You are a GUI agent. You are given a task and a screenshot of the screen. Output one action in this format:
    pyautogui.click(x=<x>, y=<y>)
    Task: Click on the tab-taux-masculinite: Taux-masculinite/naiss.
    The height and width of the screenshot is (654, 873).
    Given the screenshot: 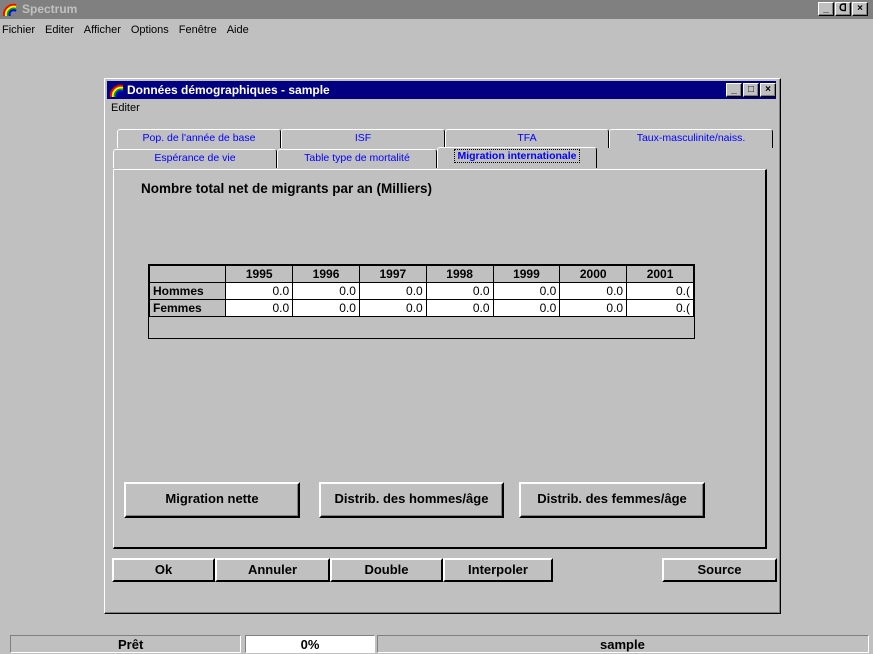 What is the action you would take?
    pyautogui.click(x=691, y=138)
    